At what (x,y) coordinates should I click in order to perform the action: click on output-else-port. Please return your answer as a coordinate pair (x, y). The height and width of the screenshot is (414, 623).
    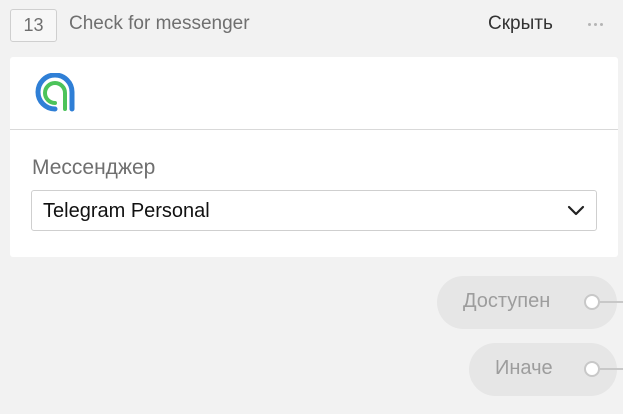
    Looking at the image, I should click on (592, 369).